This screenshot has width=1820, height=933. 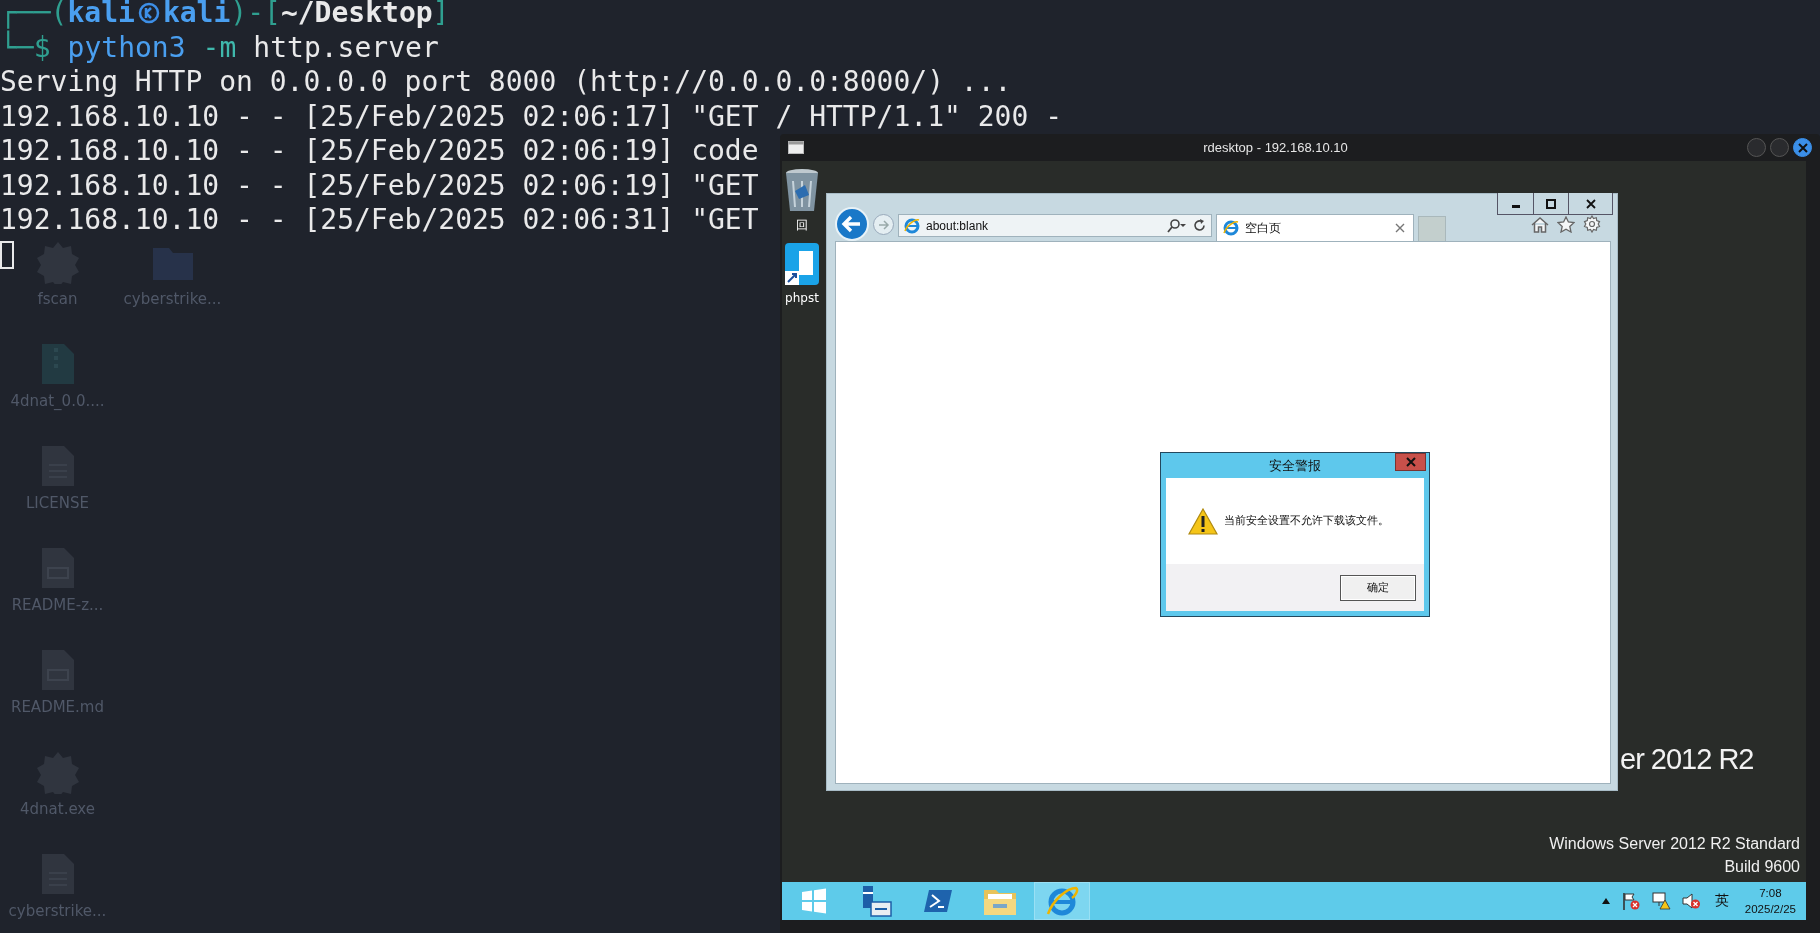 What do you see at coordinates (1263, 228) in the screenshot?
I see `tab-title: 空白页` at bounding box center [1263, 228].